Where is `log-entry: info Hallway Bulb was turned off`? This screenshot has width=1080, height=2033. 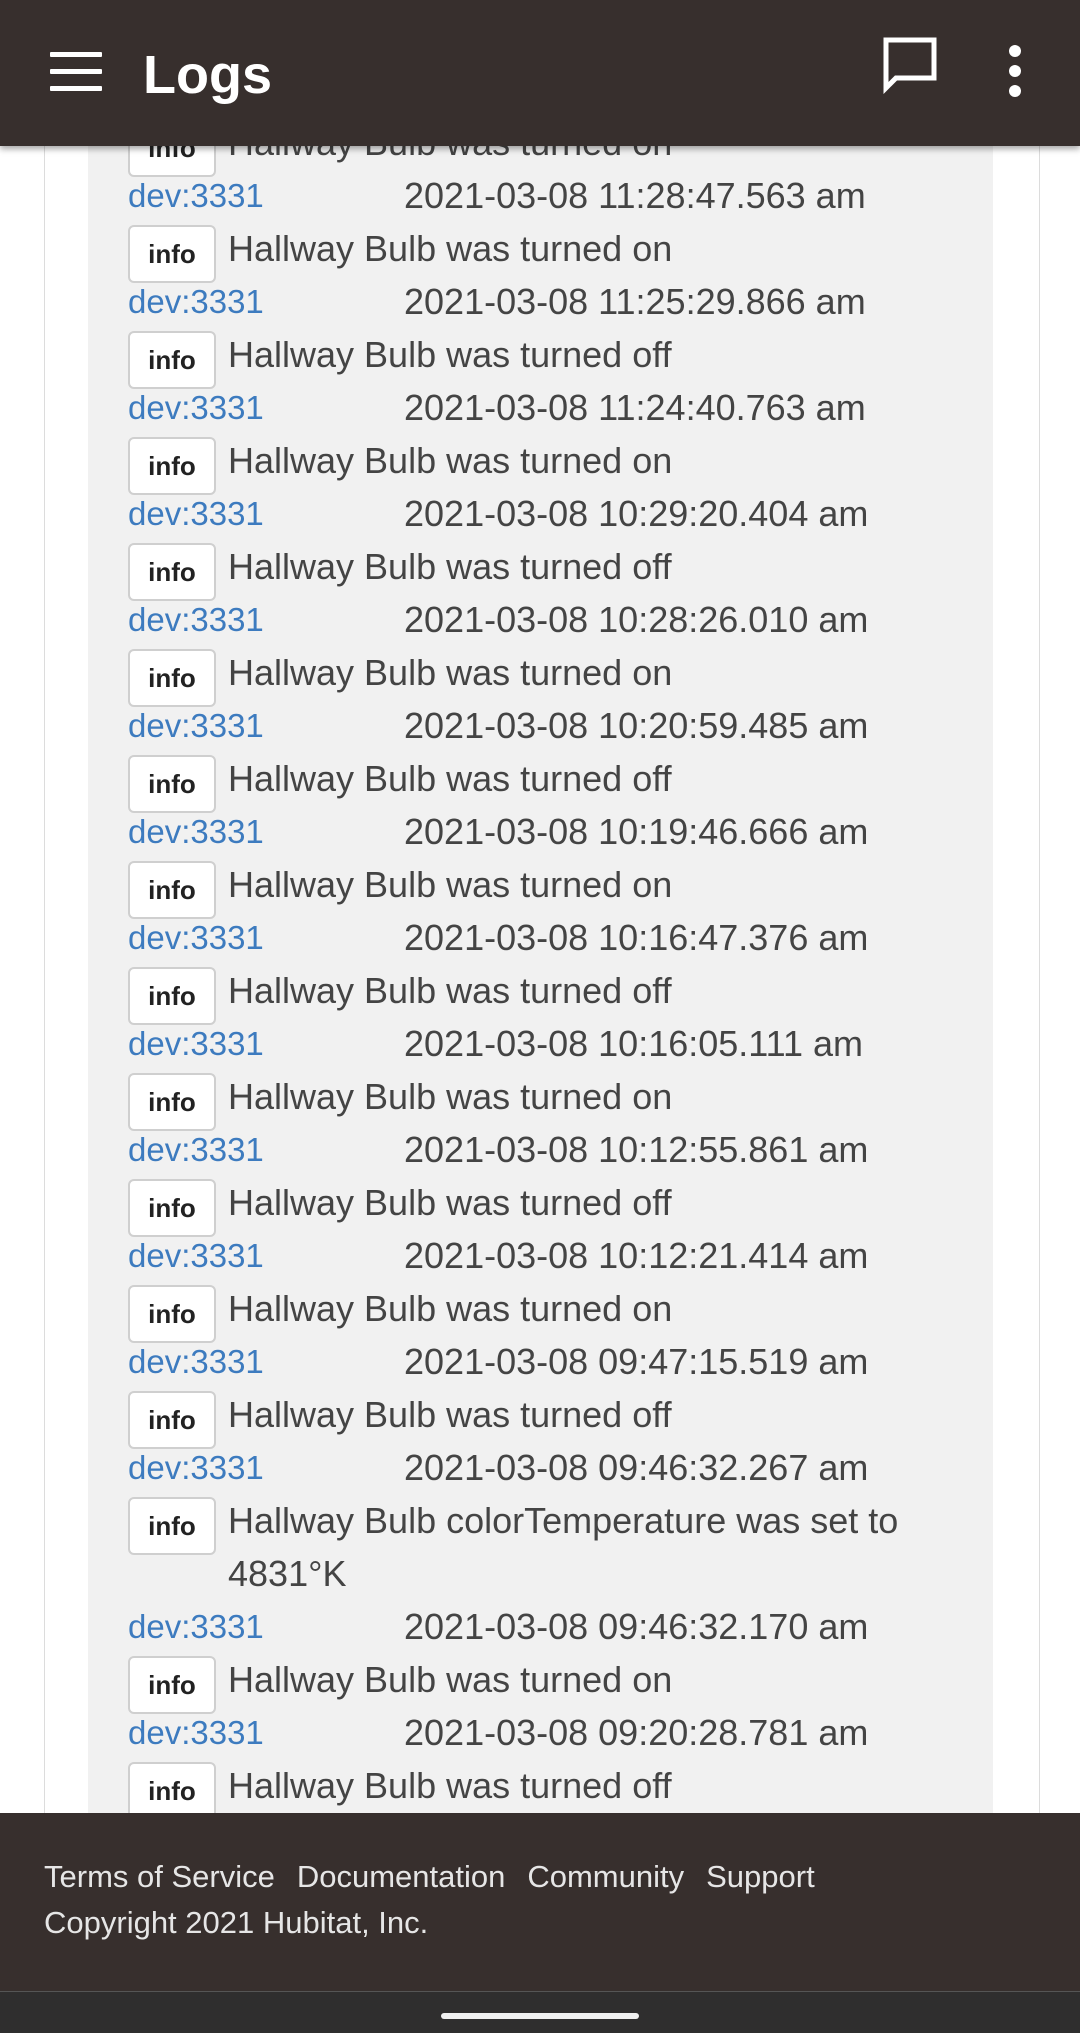 log-entry: info Hallway Bulb was turned off is located at coordinates (553, 1786).